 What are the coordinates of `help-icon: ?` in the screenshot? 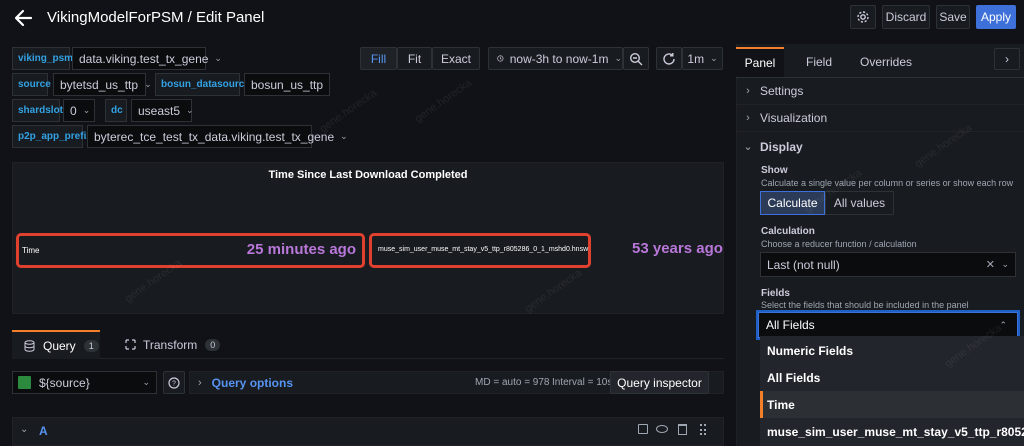 It's located at (174, 382).